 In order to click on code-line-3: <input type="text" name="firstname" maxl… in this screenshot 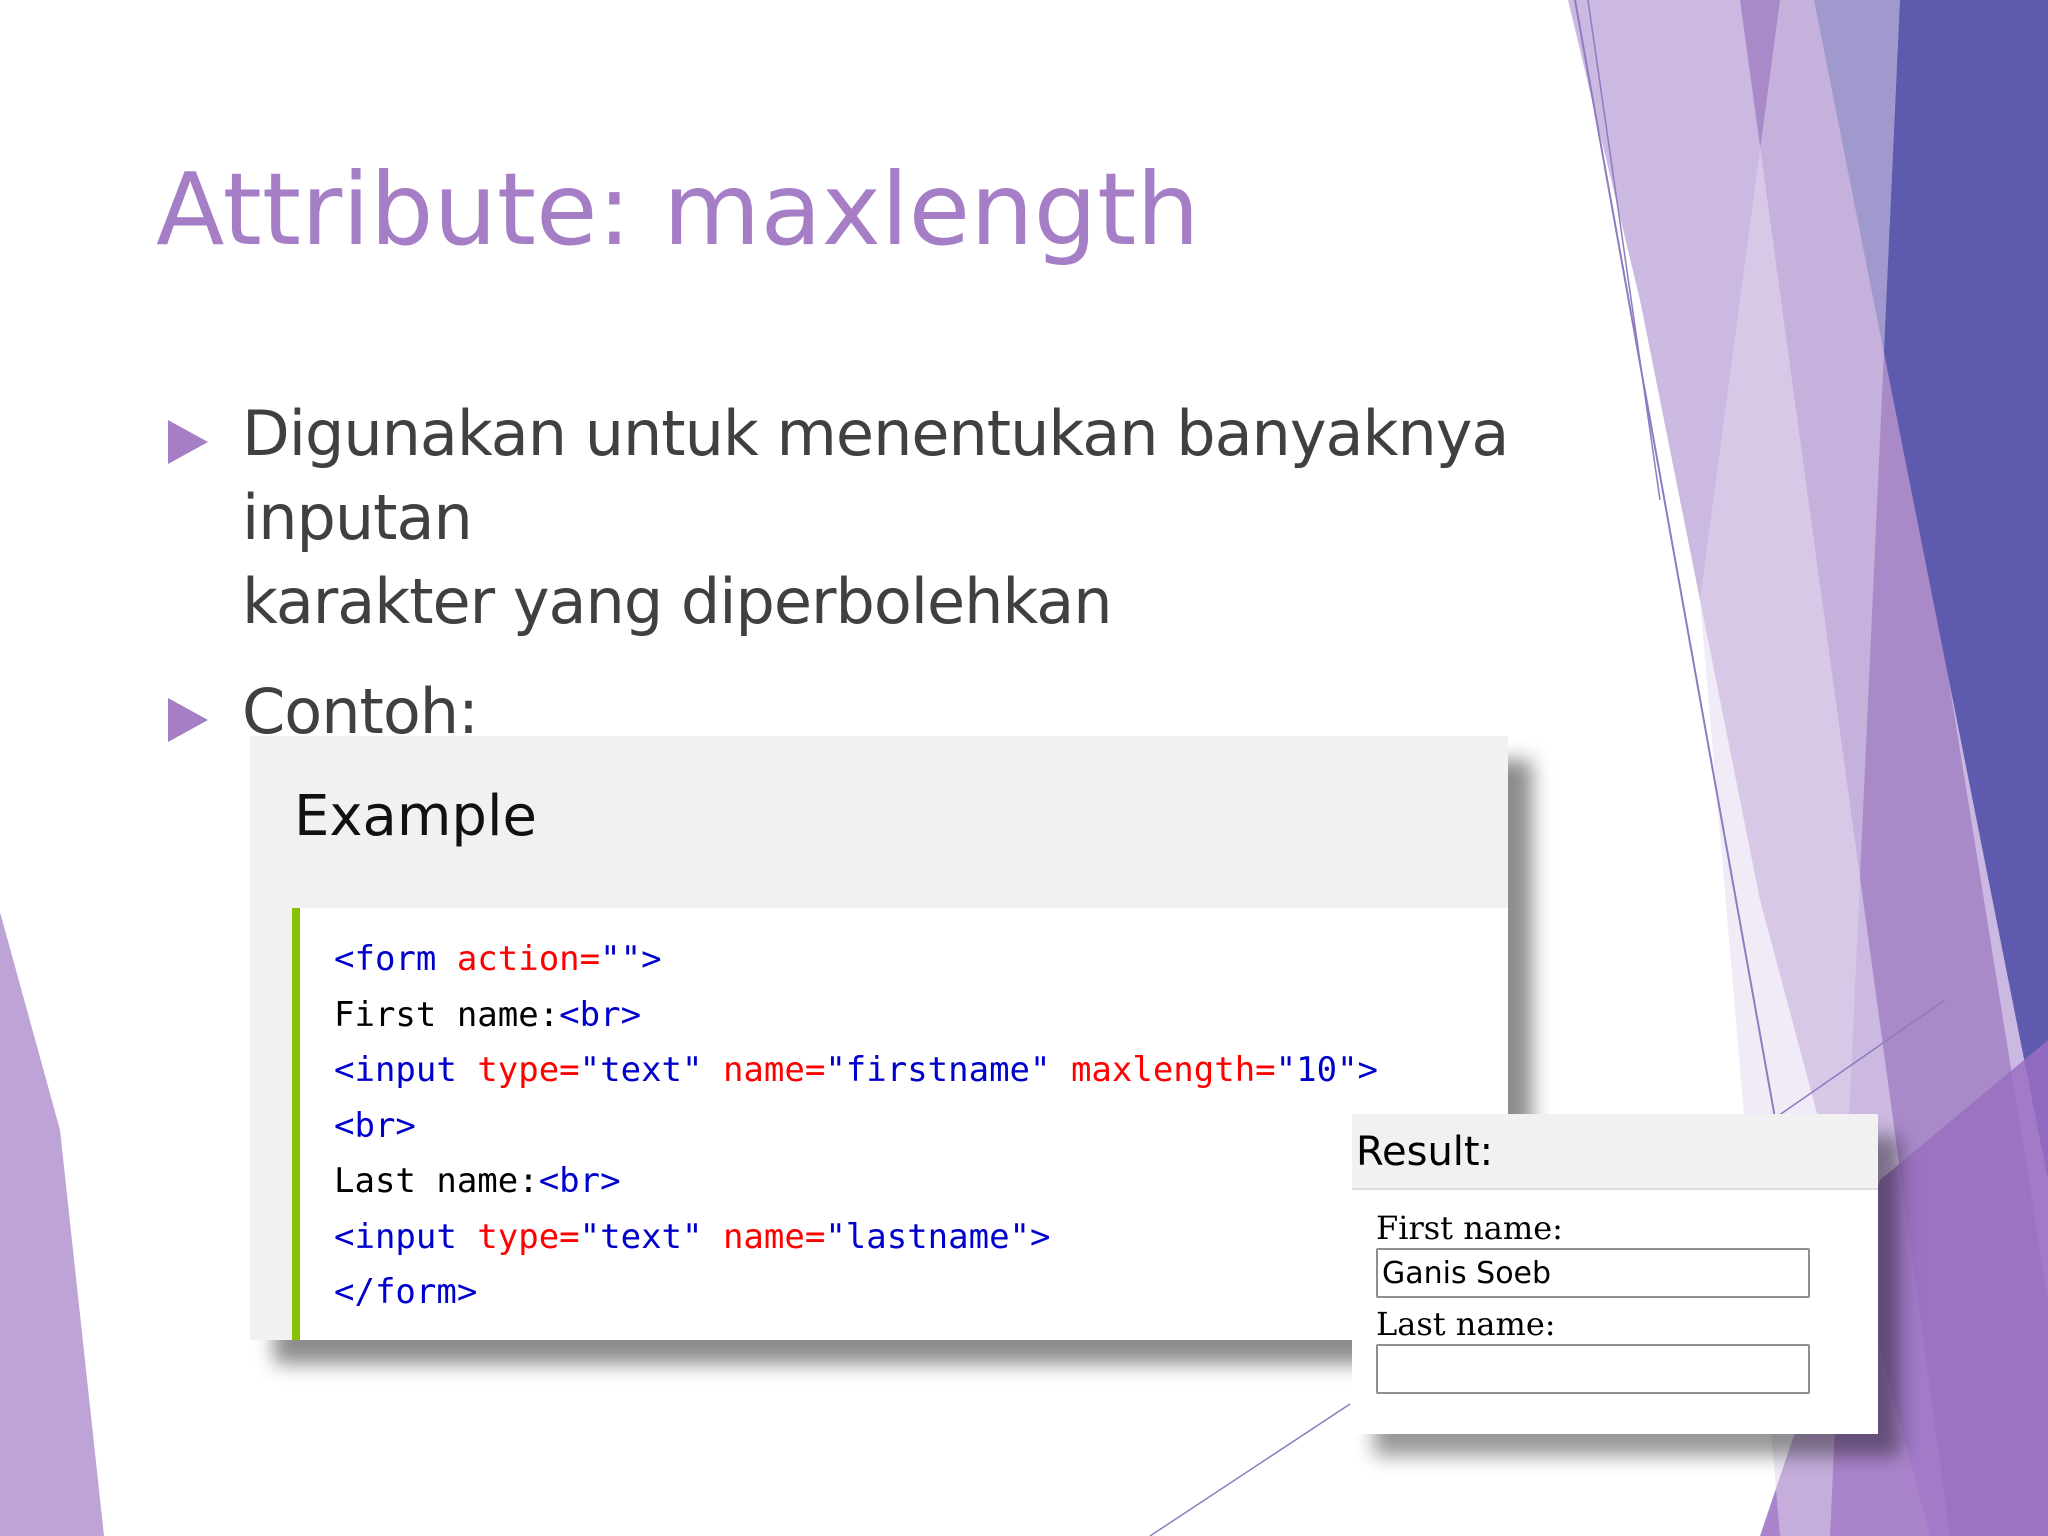, I will do `click(921, 1071)`.